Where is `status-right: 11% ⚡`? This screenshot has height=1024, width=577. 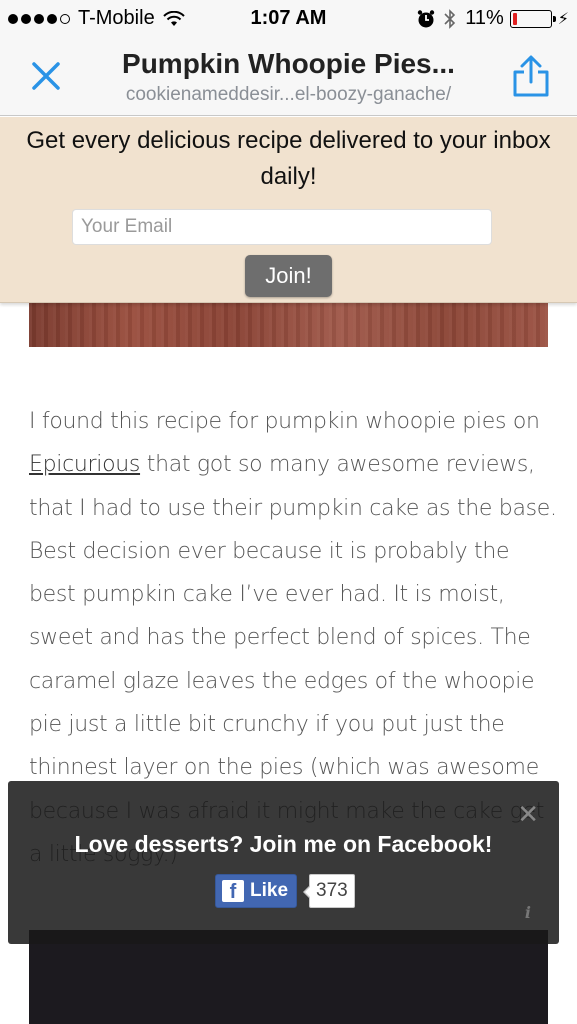 status-right: 11% ⚡ is located at coordinates (493, 18).